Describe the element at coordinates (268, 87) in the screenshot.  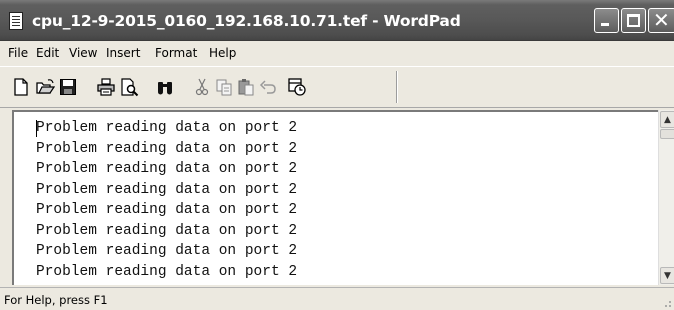
I see `undo-icon` at that location.